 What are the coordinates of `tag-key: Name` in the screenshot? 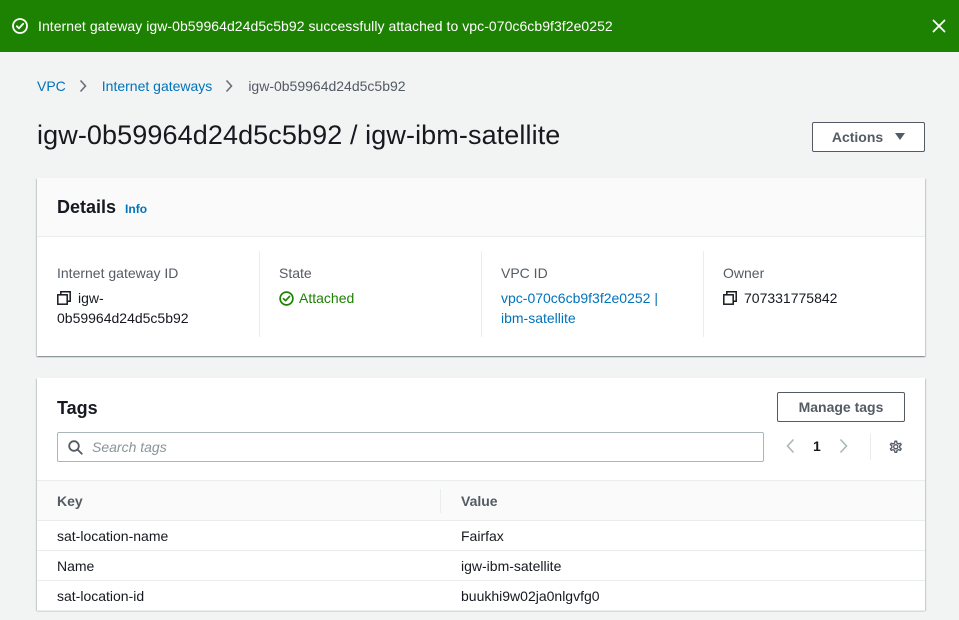 It's located at (239, 565).